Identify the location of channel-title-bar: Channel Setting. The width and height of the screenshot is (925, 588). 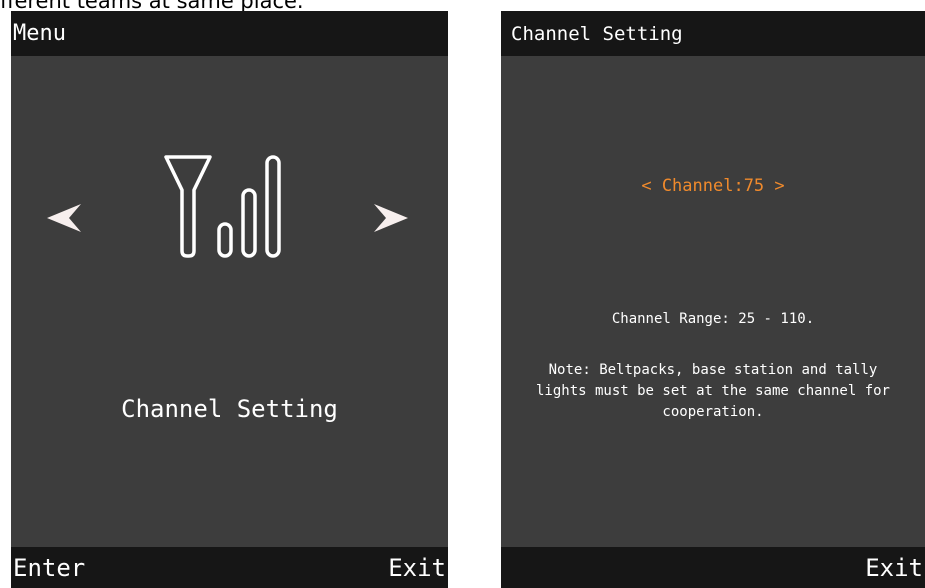
(713, 33).